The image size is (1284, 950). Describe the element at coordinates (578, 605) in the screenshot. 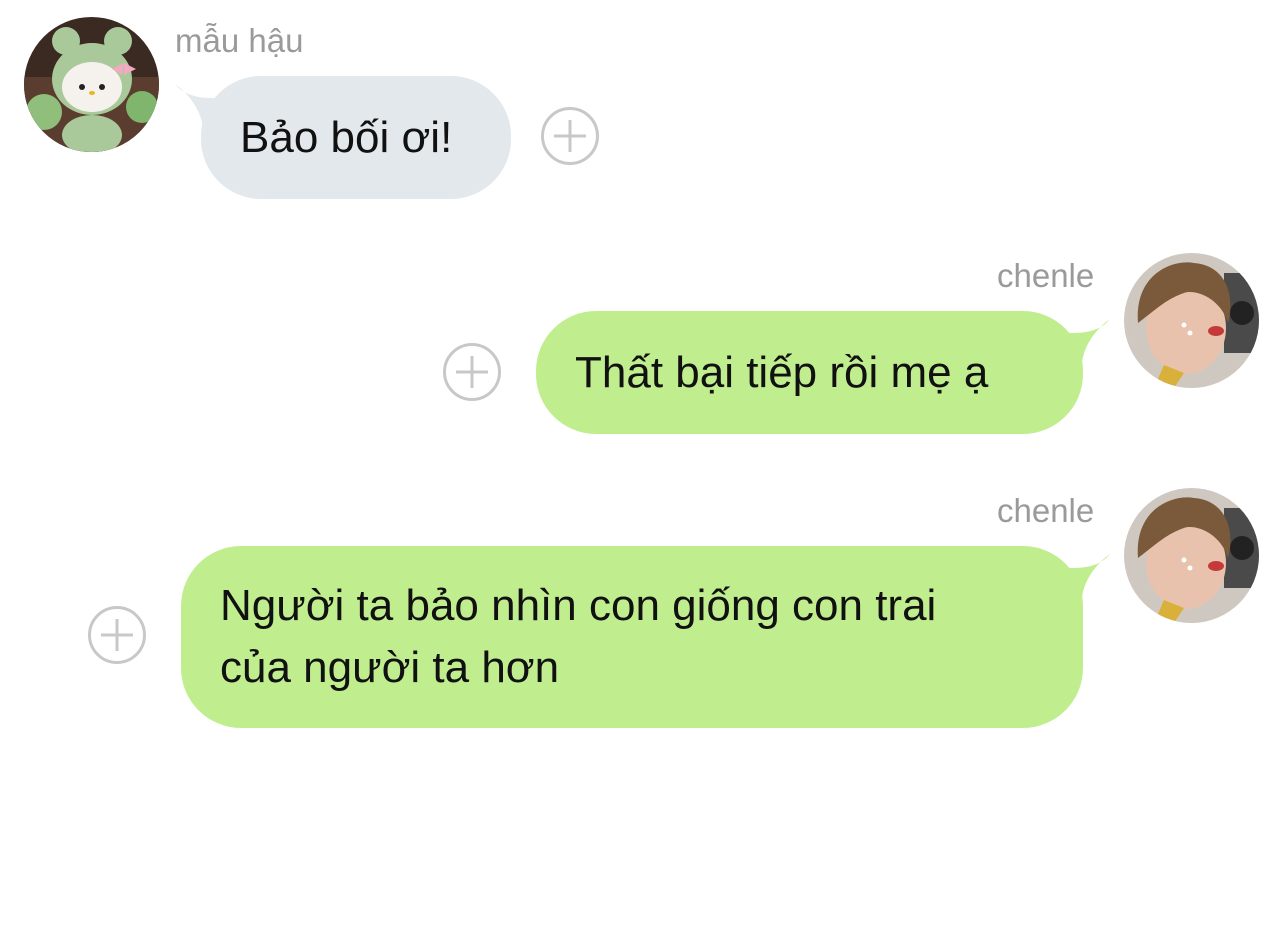

I see `message-text-line: Người ta bảo nhìn con giống con trai` at that location.